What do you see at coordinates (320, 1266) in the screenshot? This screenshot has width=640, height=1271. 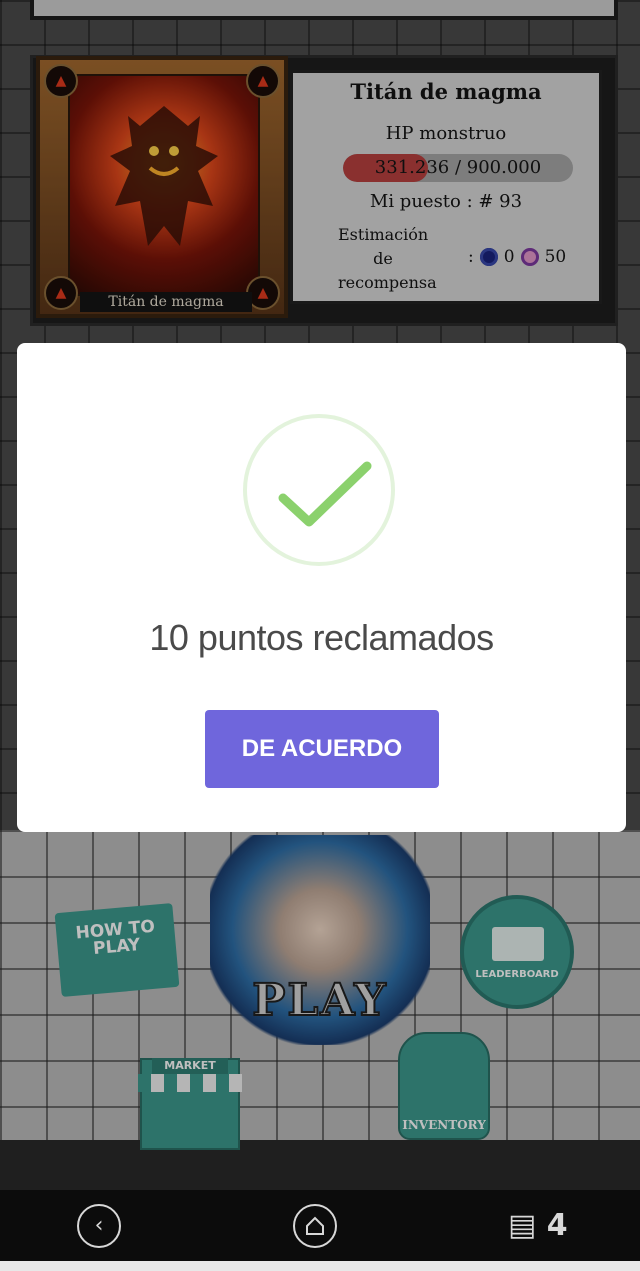 I see `gesture-strip` at bounding box center [320, 1266].